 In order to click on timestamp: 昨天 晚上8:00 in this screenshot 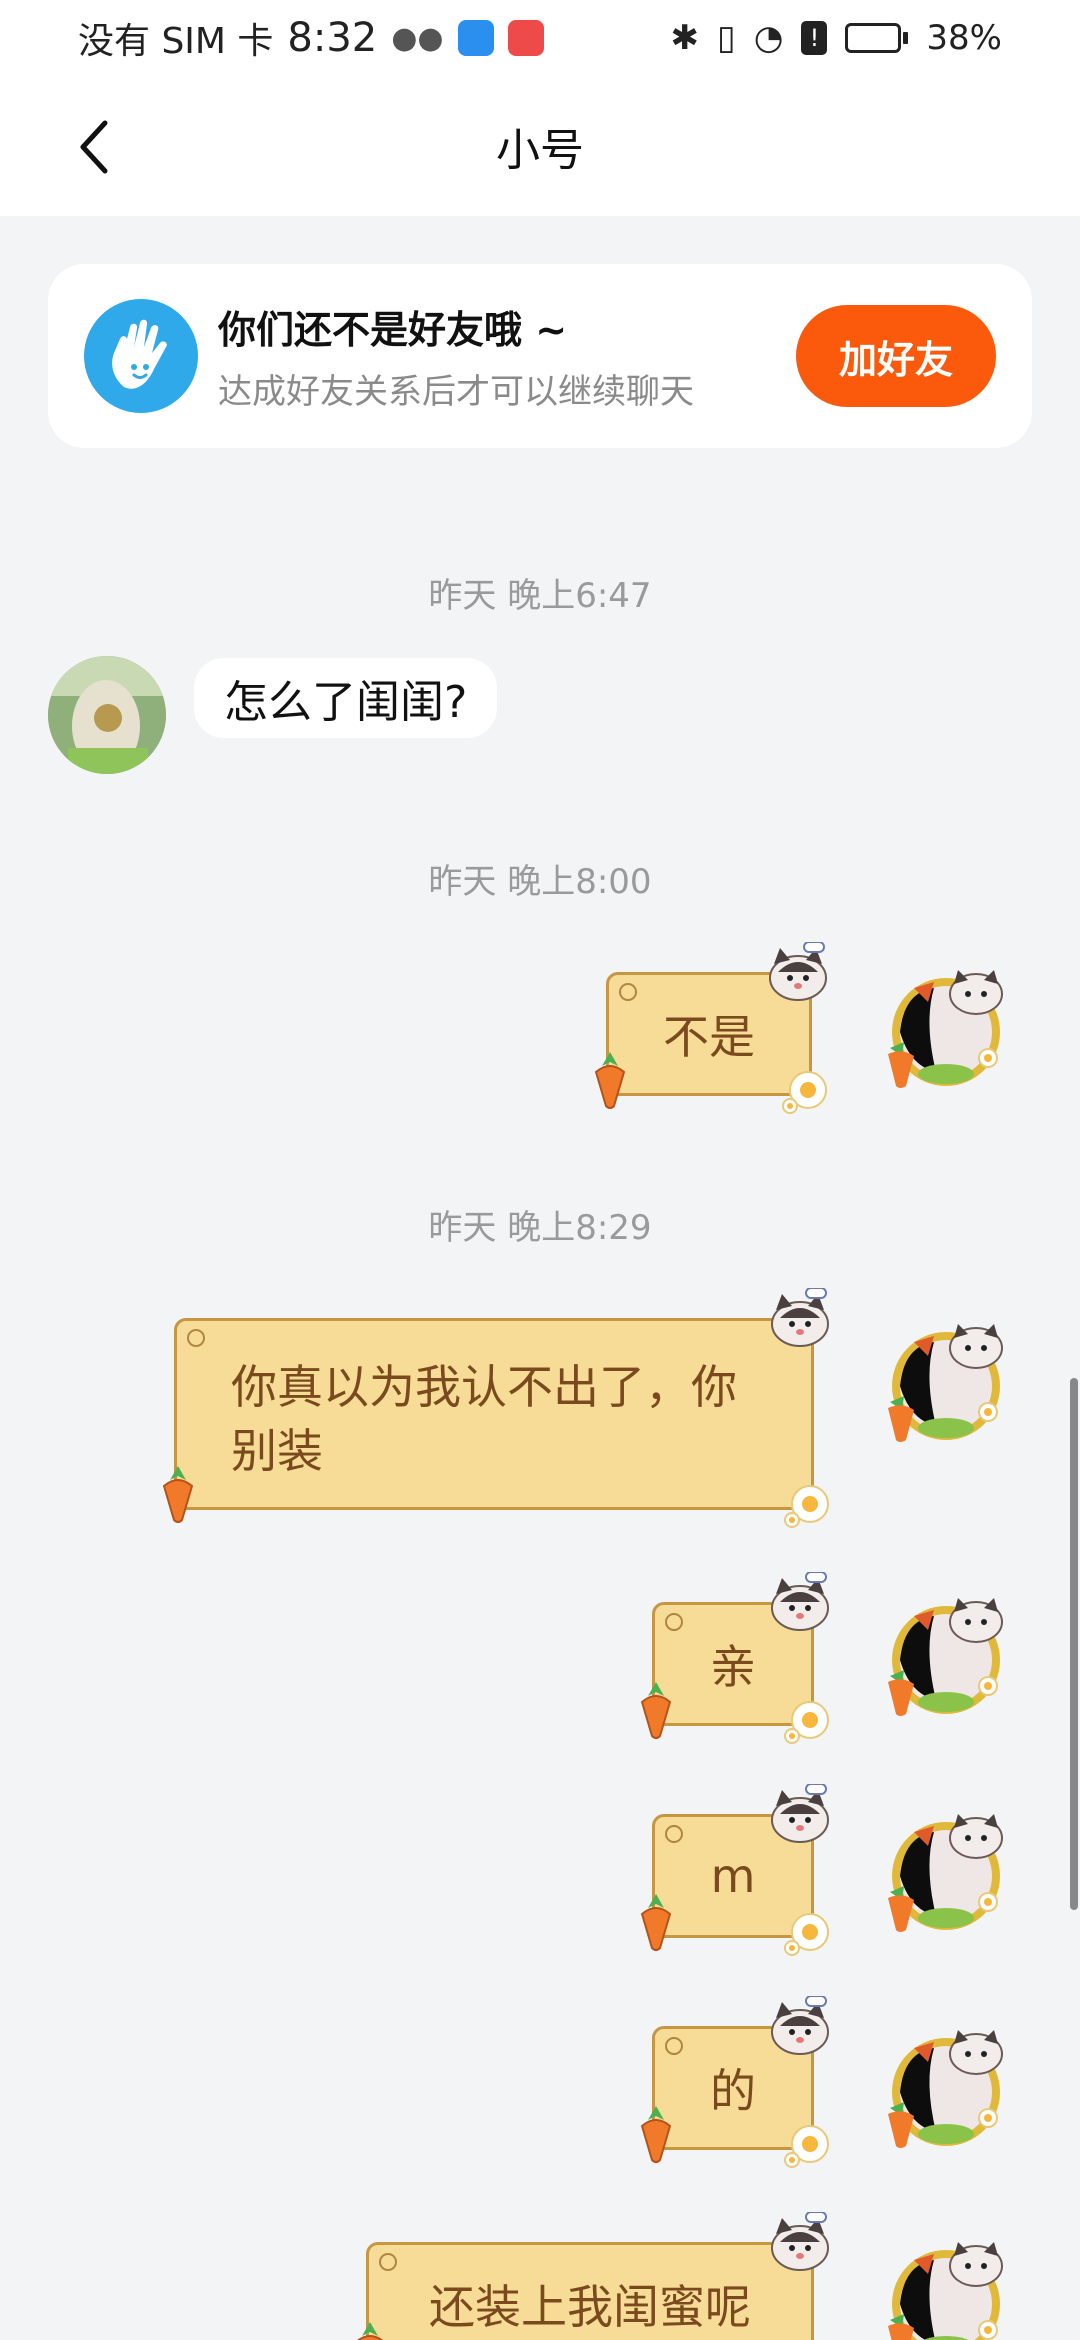, I will do `click(540, 882)`.